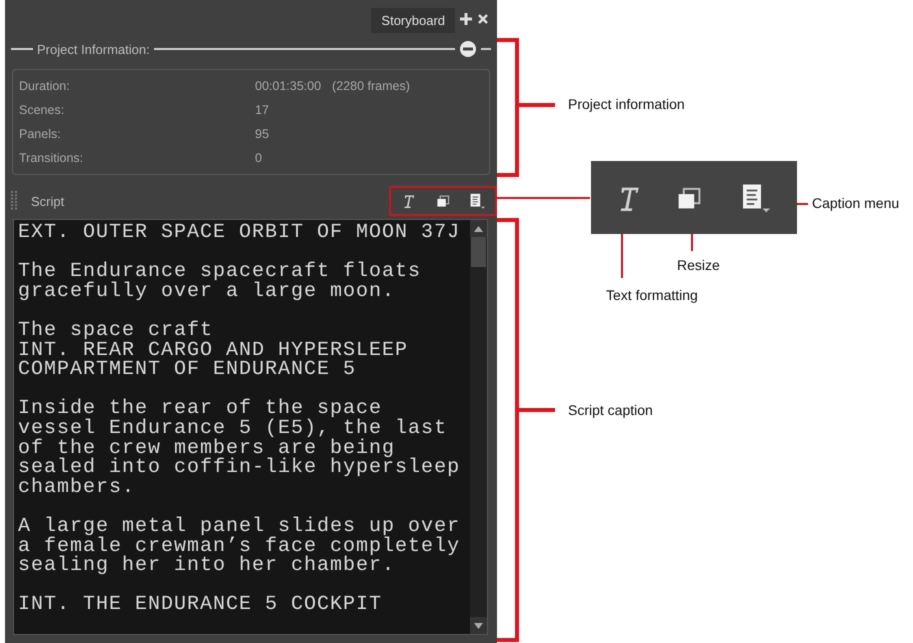  Describe the element at coordinates (478, 252) in the screenshot. I see `scroll-thumb` at that location.